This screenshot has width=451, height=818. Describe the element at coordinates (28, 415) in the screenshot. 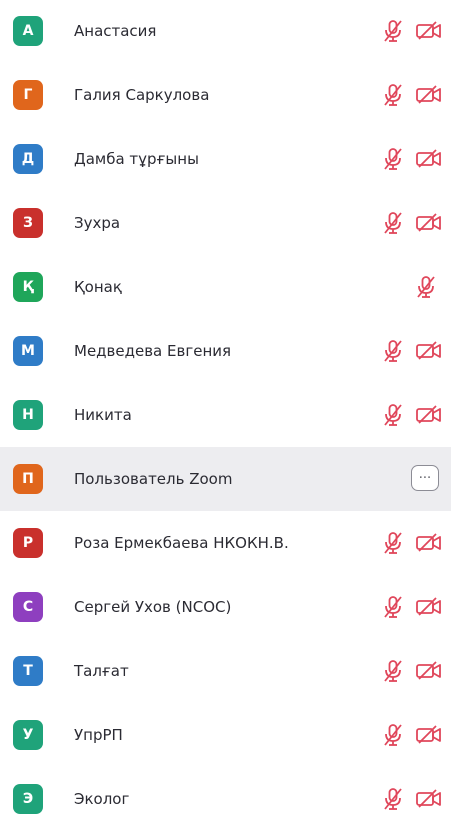

I see `avatar: Н` at that location.